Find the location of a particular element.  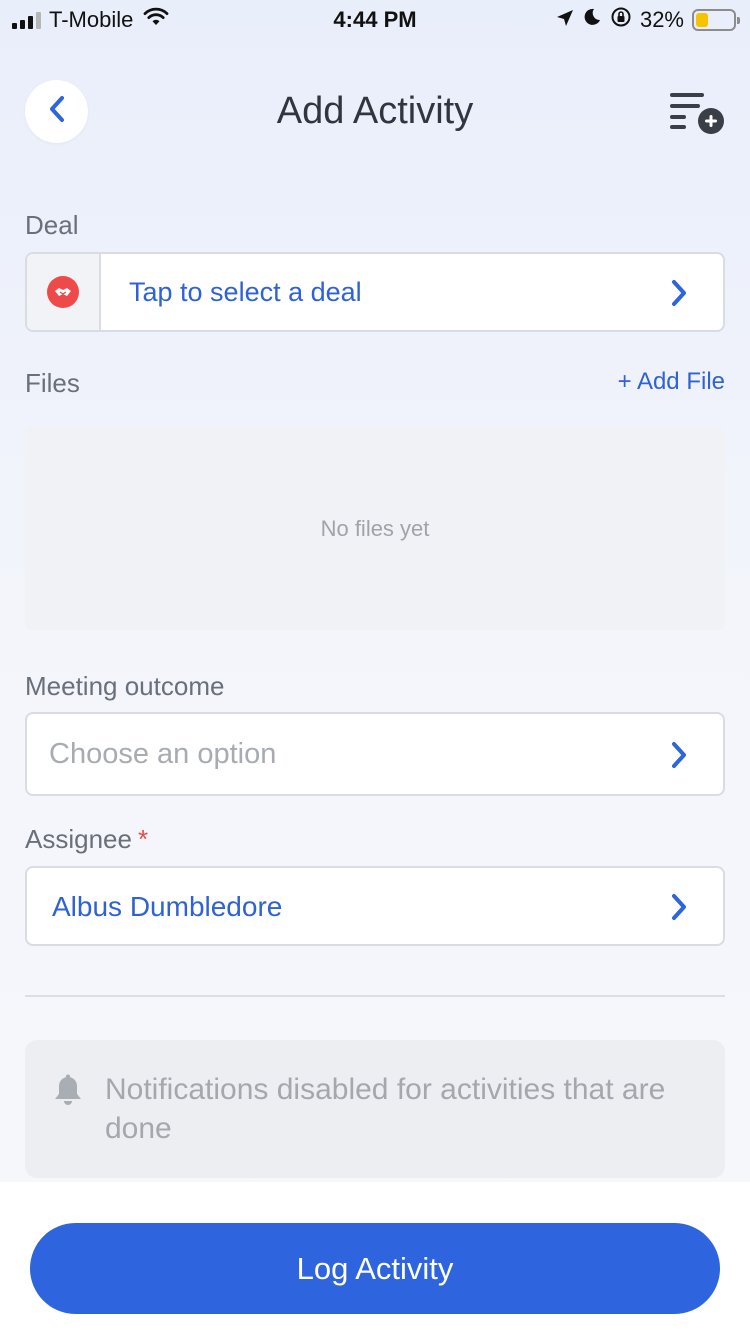

files-empty-text: No files yet is located at coordinates (375, 528).